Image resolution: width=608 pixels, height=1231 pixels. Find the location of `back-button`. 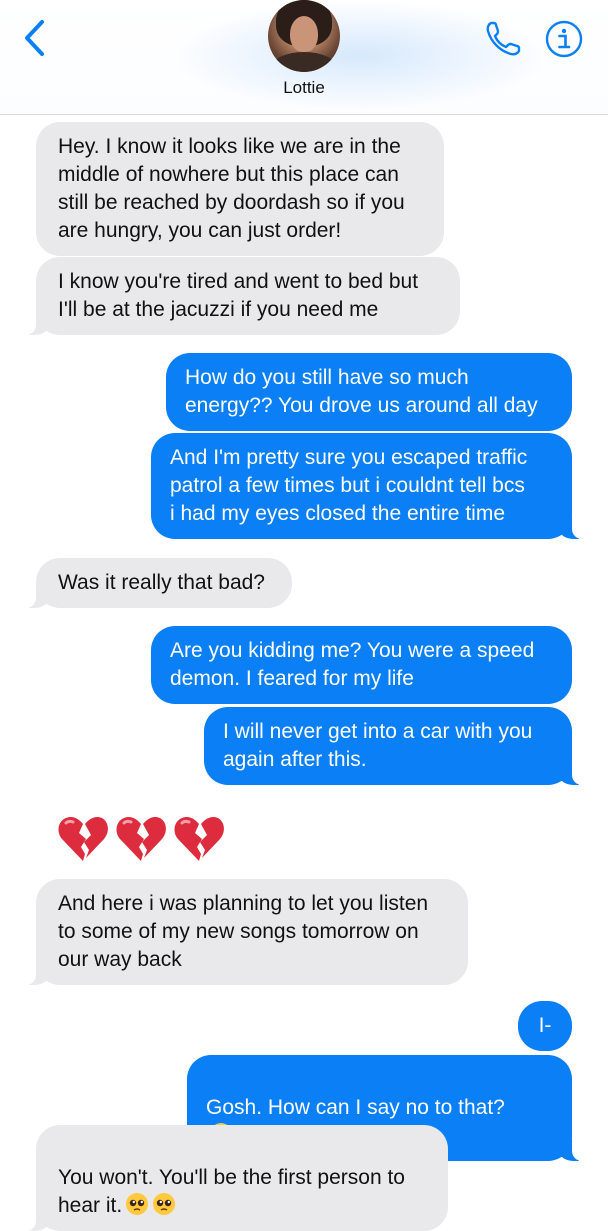

back-button is located at coordinates (36, 38).